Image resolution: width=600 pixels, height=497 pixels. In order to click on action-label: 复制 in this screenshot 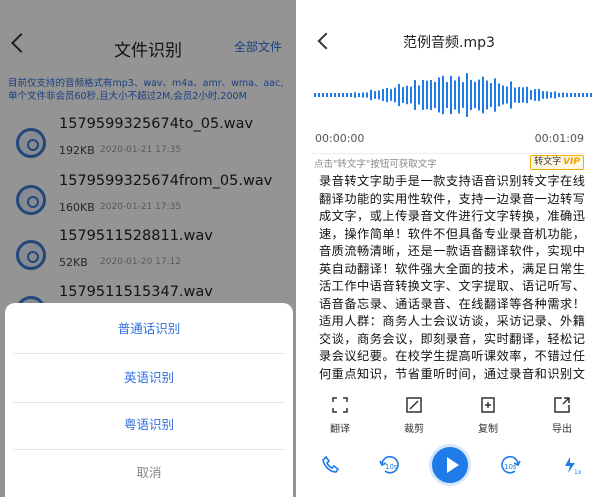, I will do `click(488, 429)`.